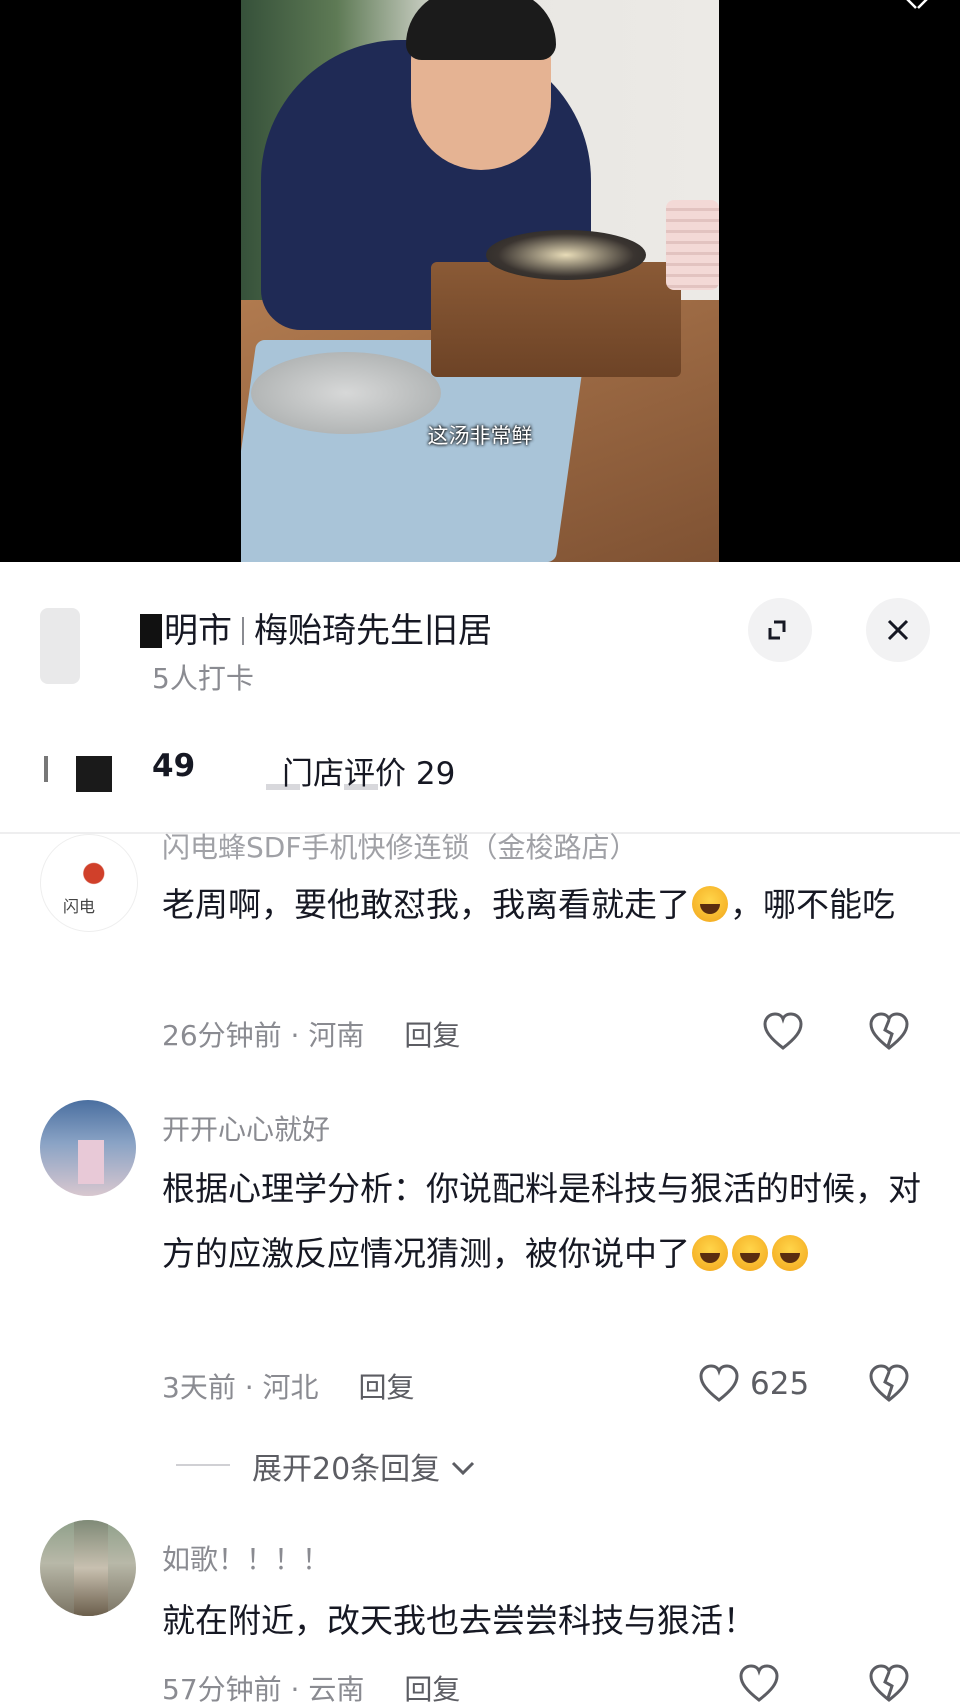  I want to click on rating-score: 49, so click(174, 766).